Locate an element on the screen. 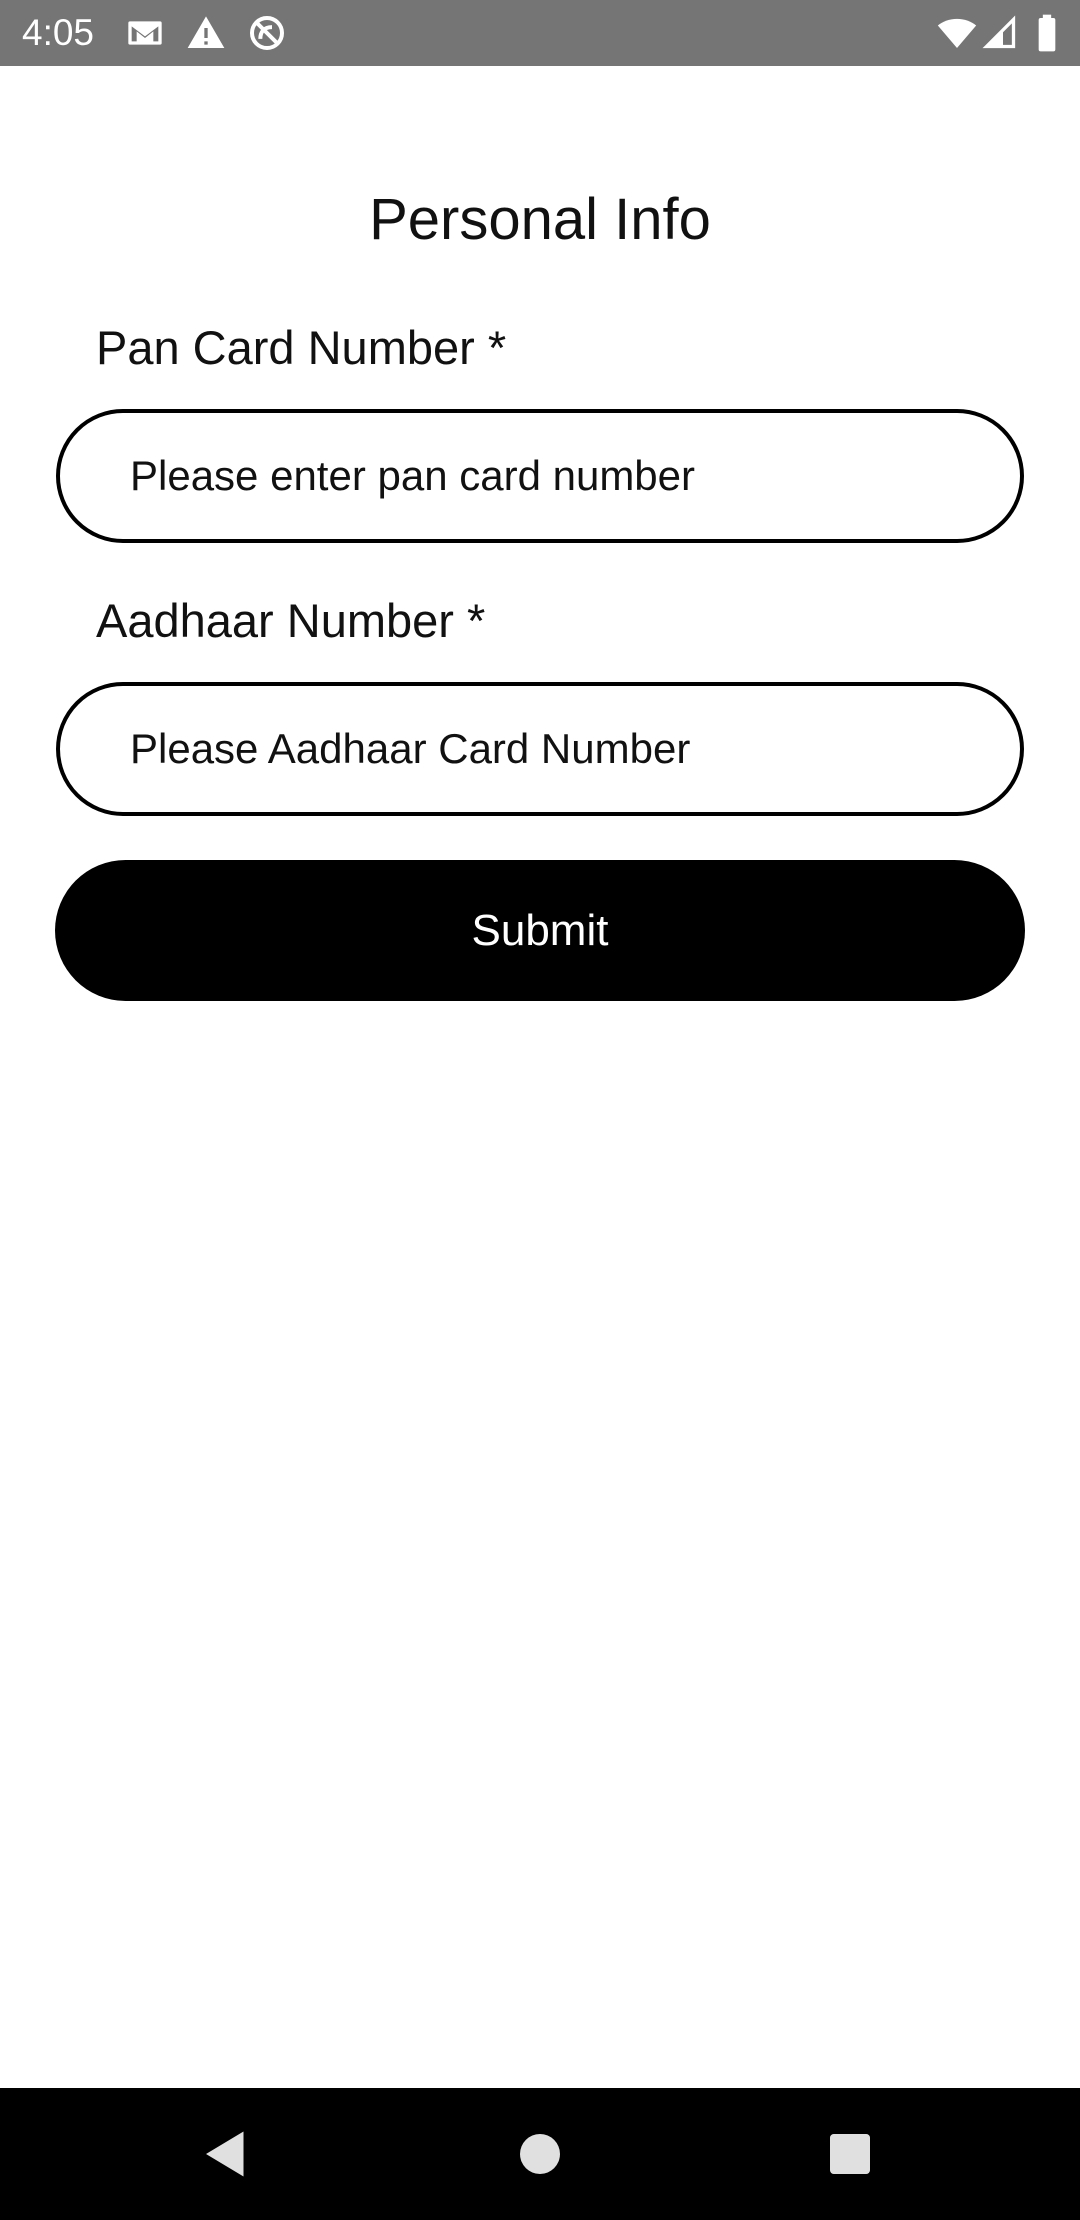 The image size is (1080, 2220). pan-card-input is located at coordinates (540, 476).